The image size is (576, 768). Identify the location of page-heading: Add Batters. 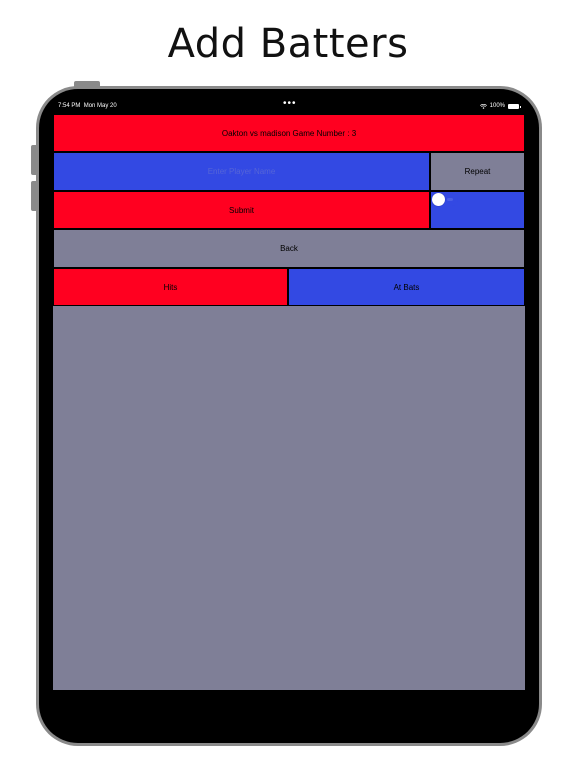
(288, 44).